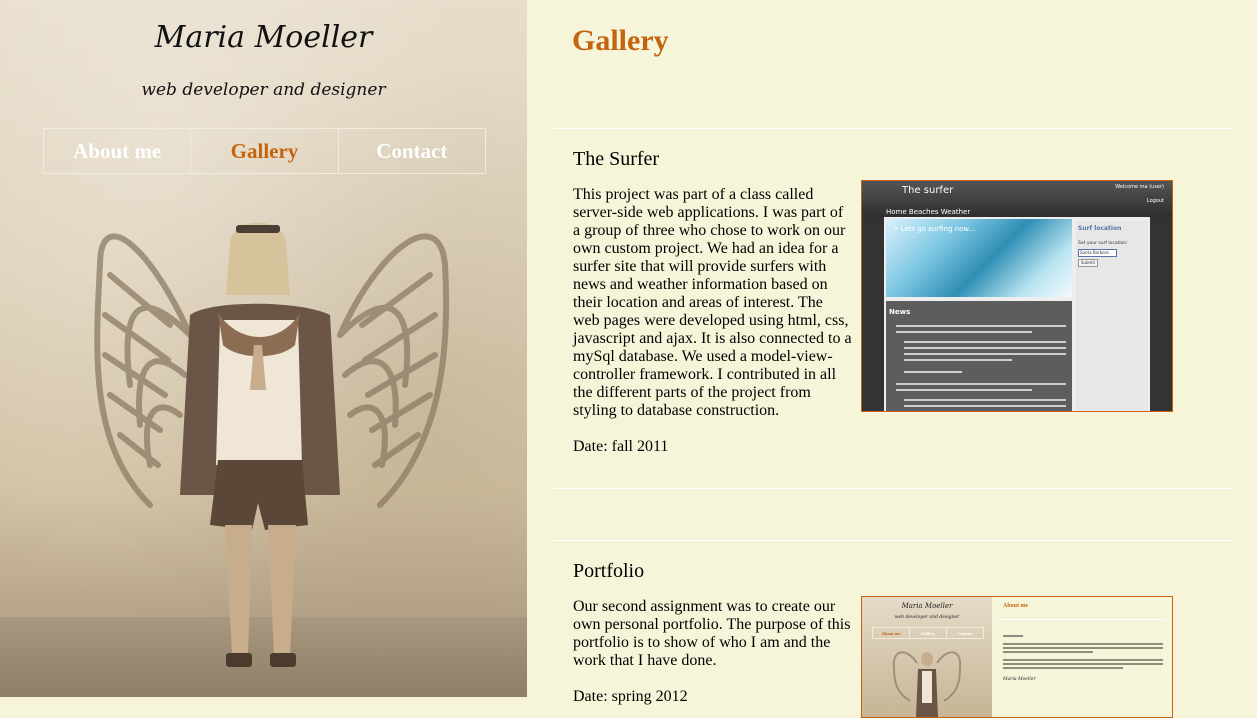  I want to click on thumb-news-heading: News, so click(900, 312).